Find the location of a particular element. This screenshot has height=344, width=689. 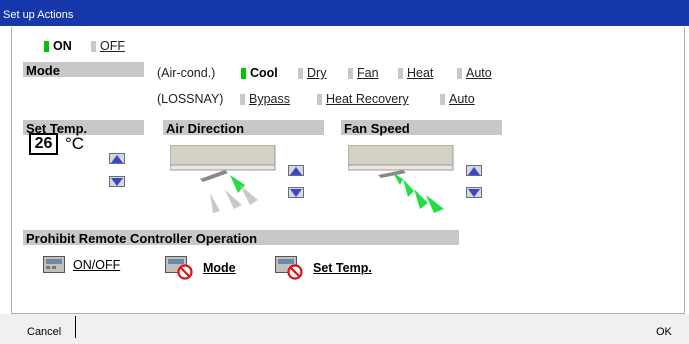

fan-speed-header: Fan Speed is located at coordinates (421, 128).